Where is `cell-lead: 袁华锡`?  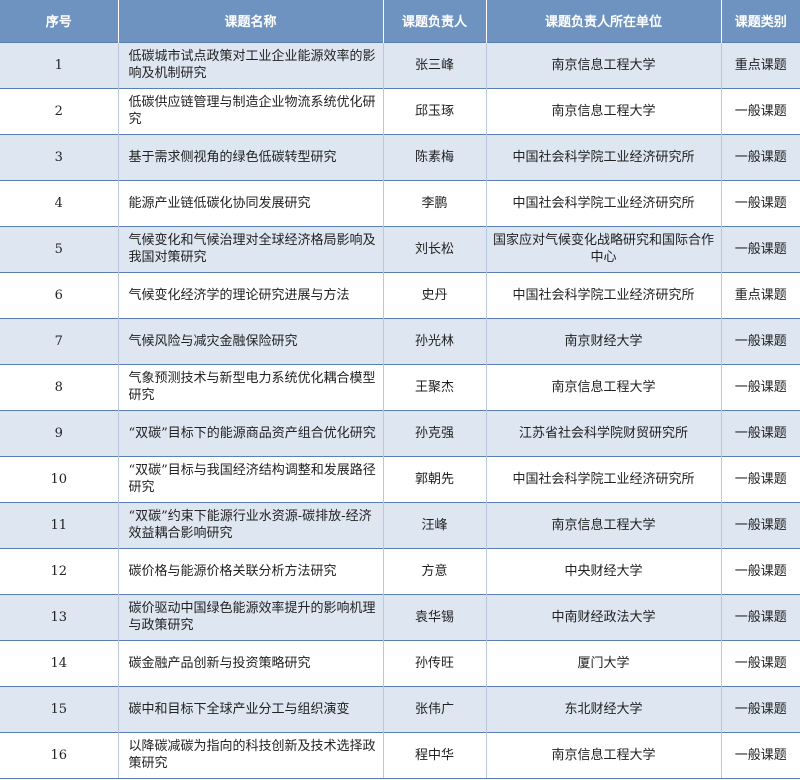
cell-lead: 袁华锡 is located at coordinates (435, 616).